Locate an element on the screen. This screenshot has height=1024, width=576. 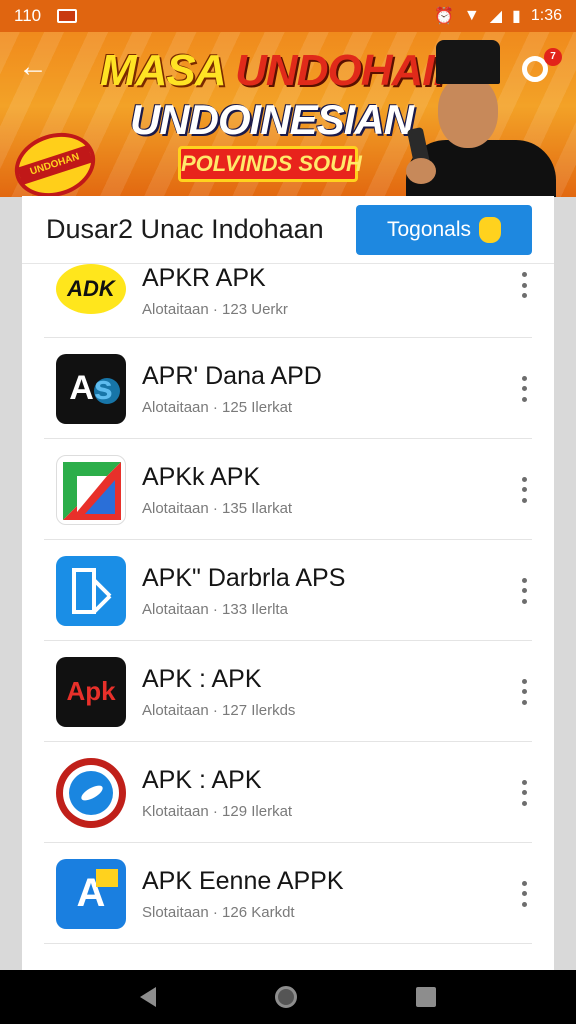
wifi-icon: ▼ is located at coordinates (471, 15).